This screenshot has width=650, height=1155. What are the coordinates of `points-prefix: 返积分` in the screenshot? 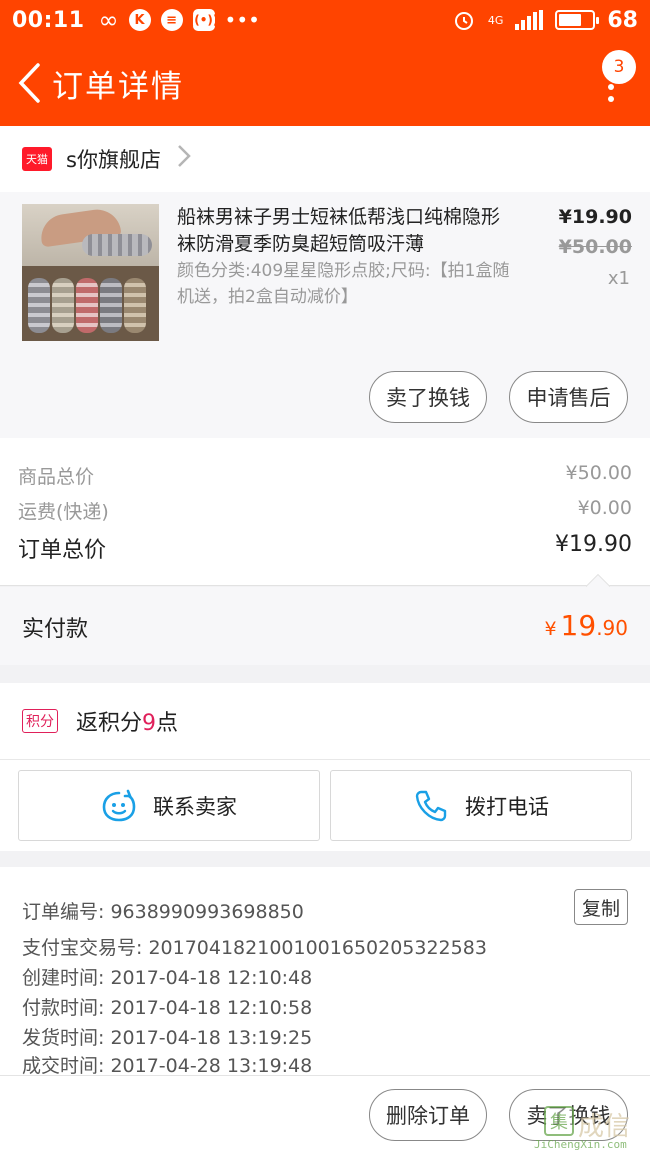 It's located at (109, 723).